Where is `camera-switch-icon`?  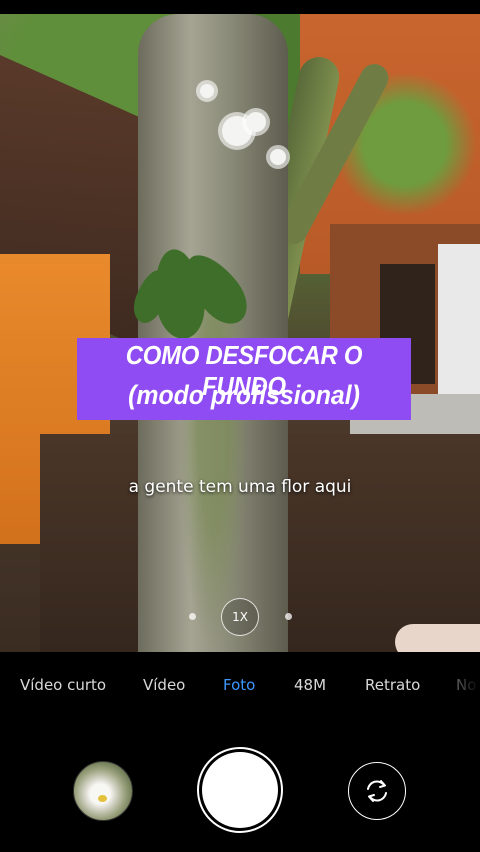 camera-switch-icon is located at coordinates (377, 791).